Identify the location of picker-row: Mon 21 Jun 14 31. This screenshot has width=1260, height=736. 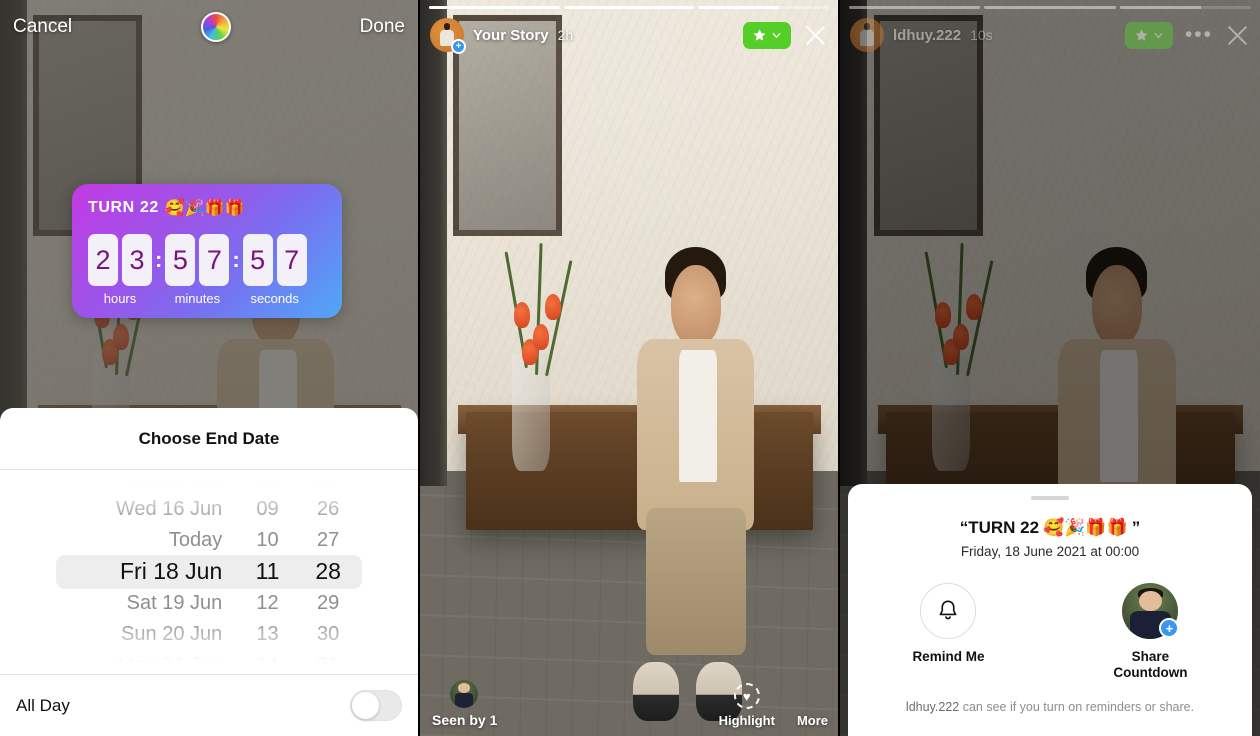
(209, 662).